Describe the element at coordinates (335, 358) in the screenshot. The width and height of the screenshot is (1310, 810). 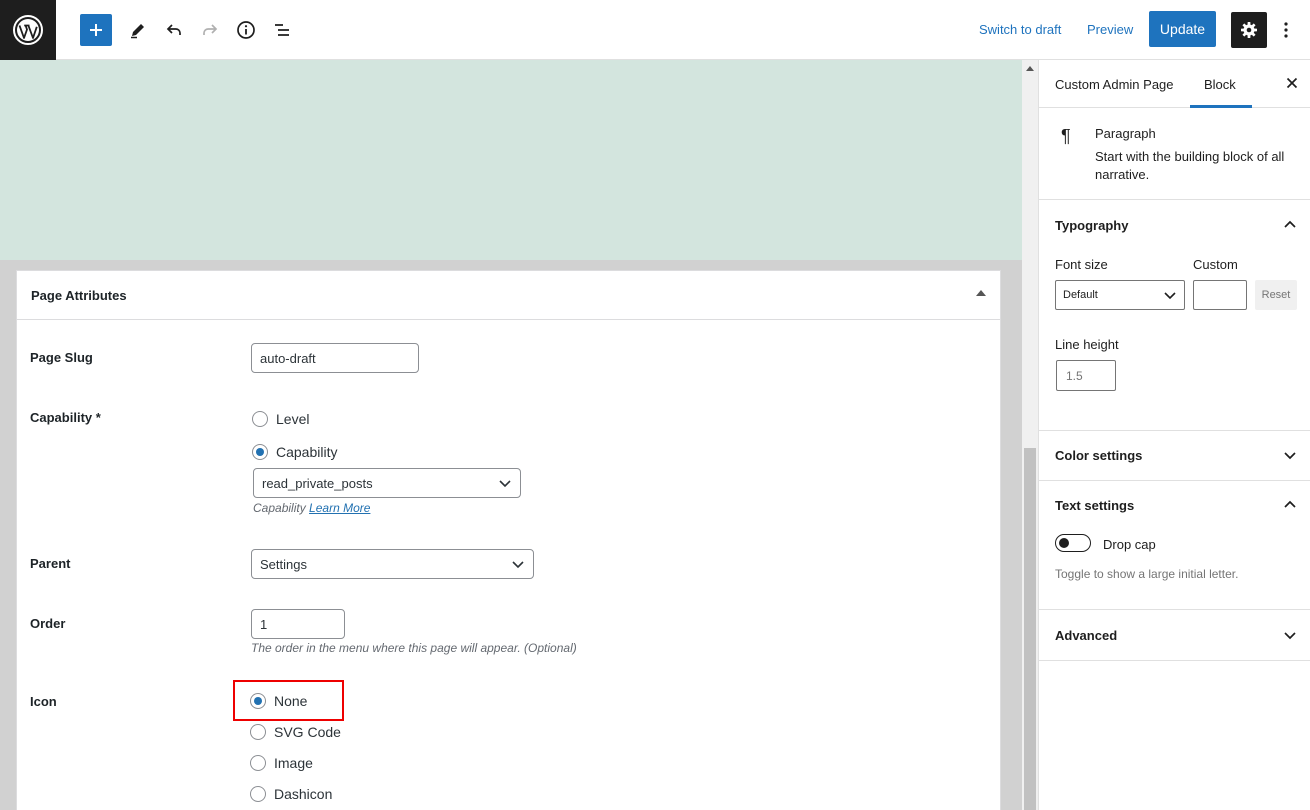
I see `page-slug-input: auto-draft` at that location.